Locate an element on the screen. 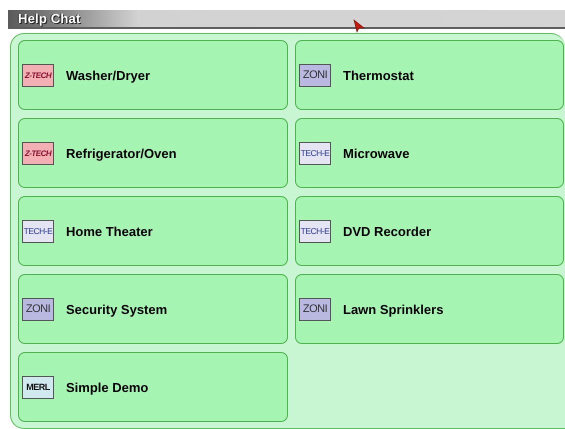 The image size is (565, 429). brand-logo: MERL is located at coordinates (38, 387).